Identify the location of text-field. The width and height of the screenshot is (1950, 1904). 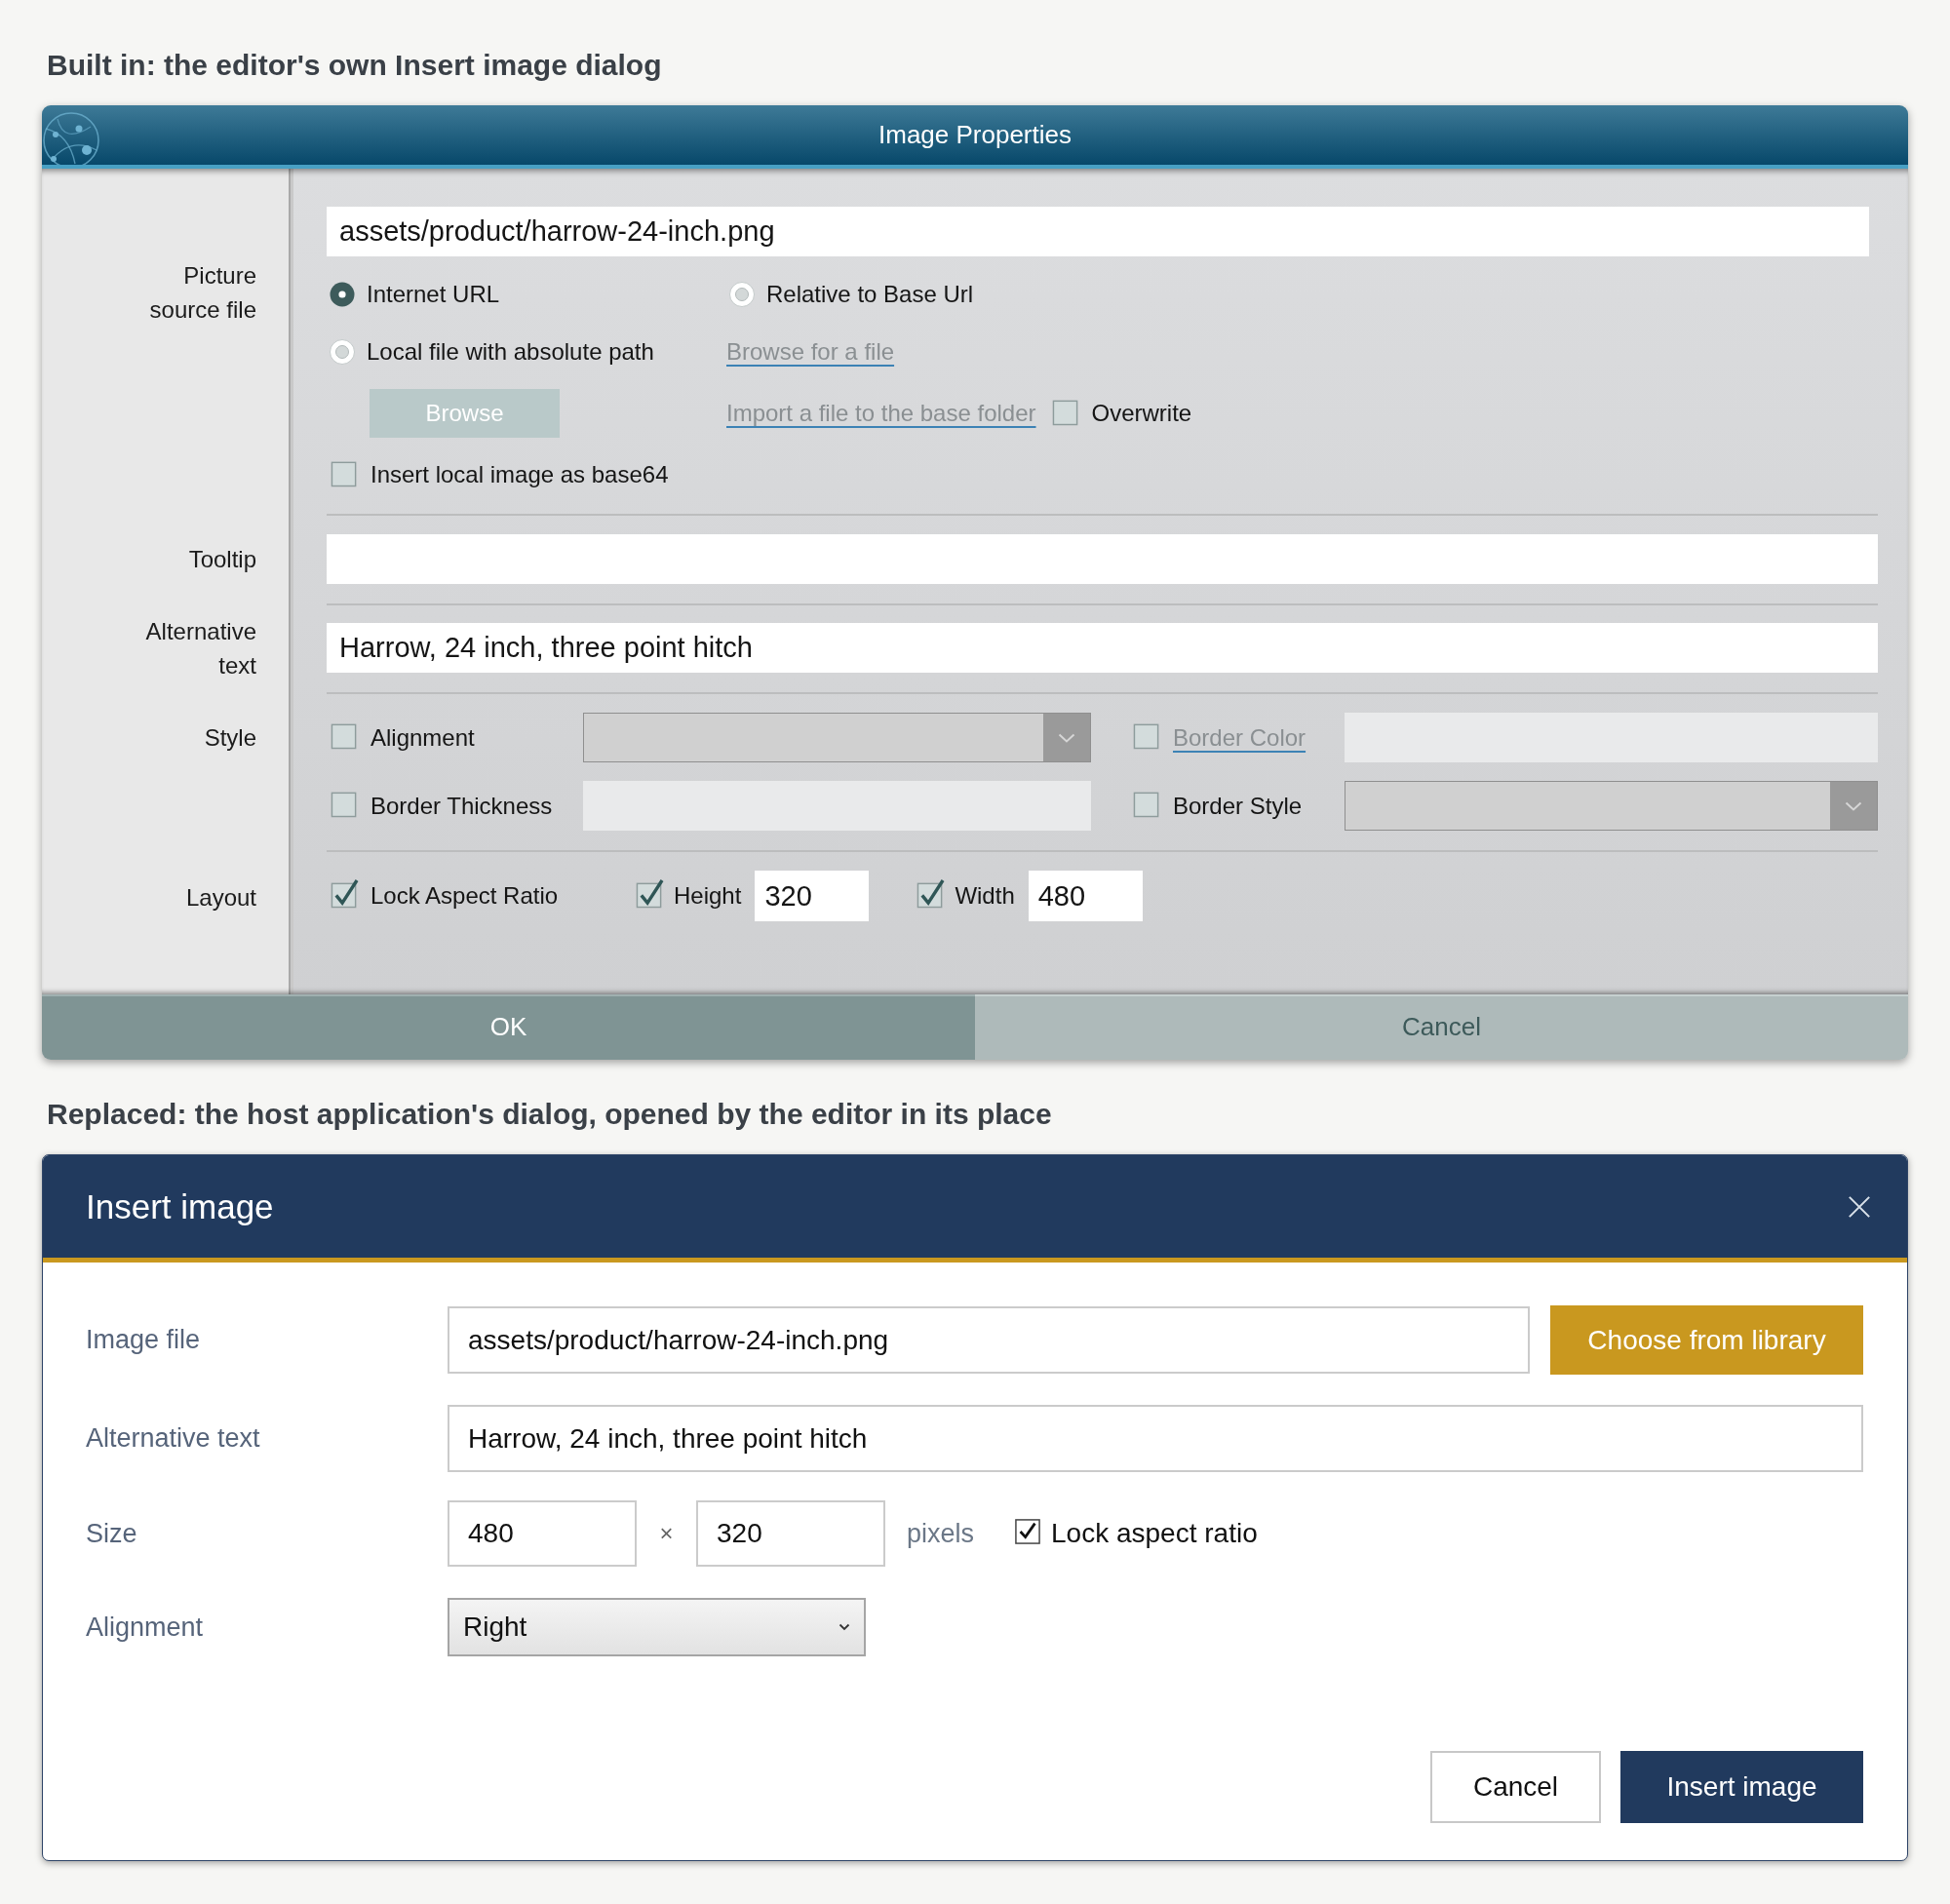
(837, 806).